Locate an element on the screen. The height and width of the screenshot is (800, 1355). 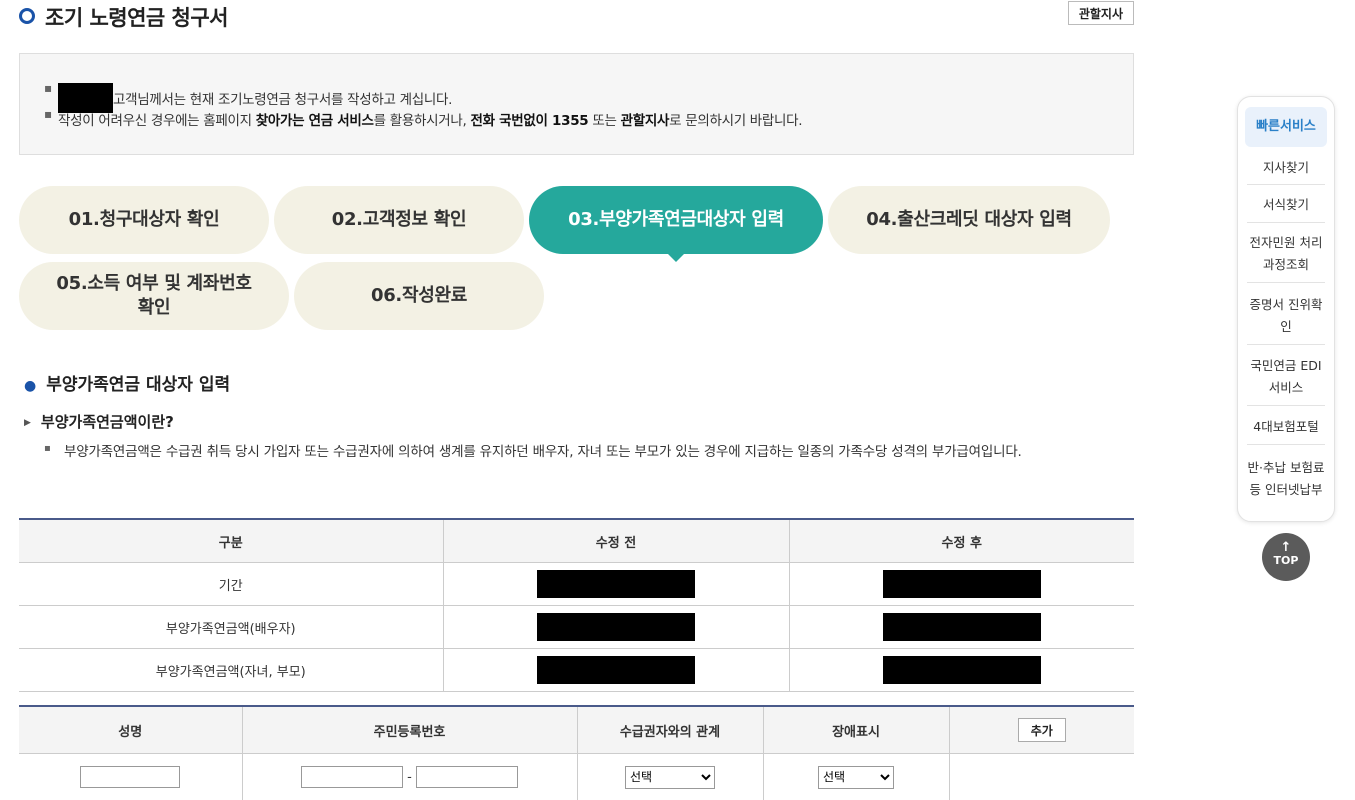
notice-text: 로 문의하시기 바랍니다. is located at coordinates (735, 121).